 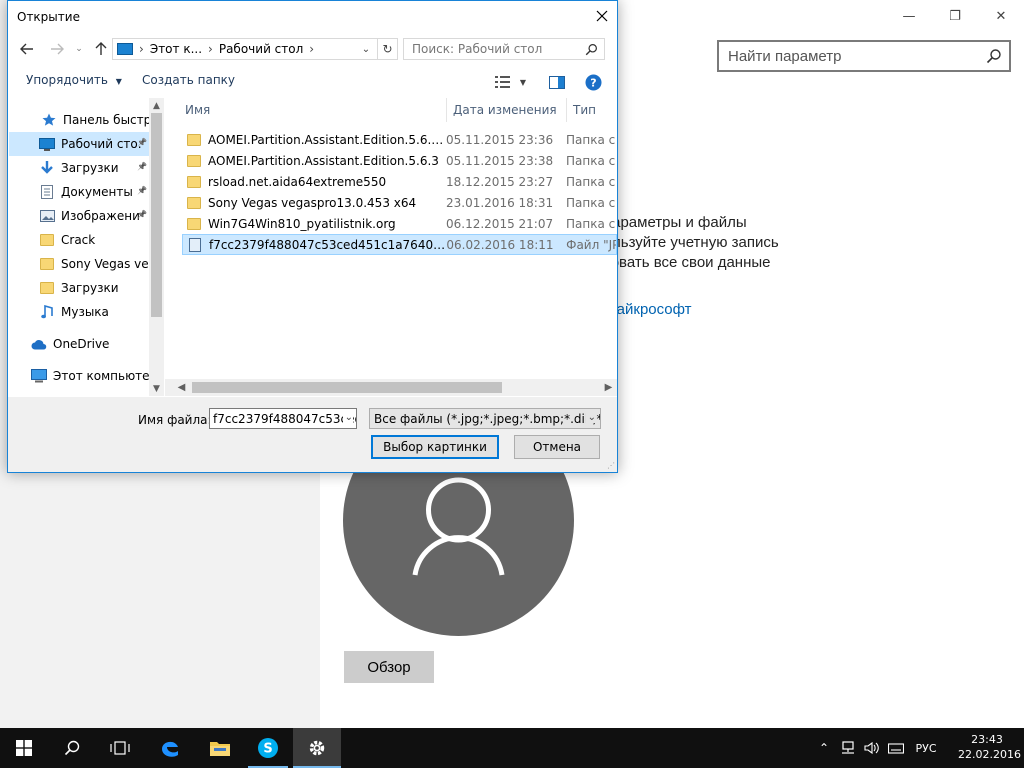 I want to click on file-name: Win7G4Win810_pyatilistnik.org, so click(x=302, y=223).